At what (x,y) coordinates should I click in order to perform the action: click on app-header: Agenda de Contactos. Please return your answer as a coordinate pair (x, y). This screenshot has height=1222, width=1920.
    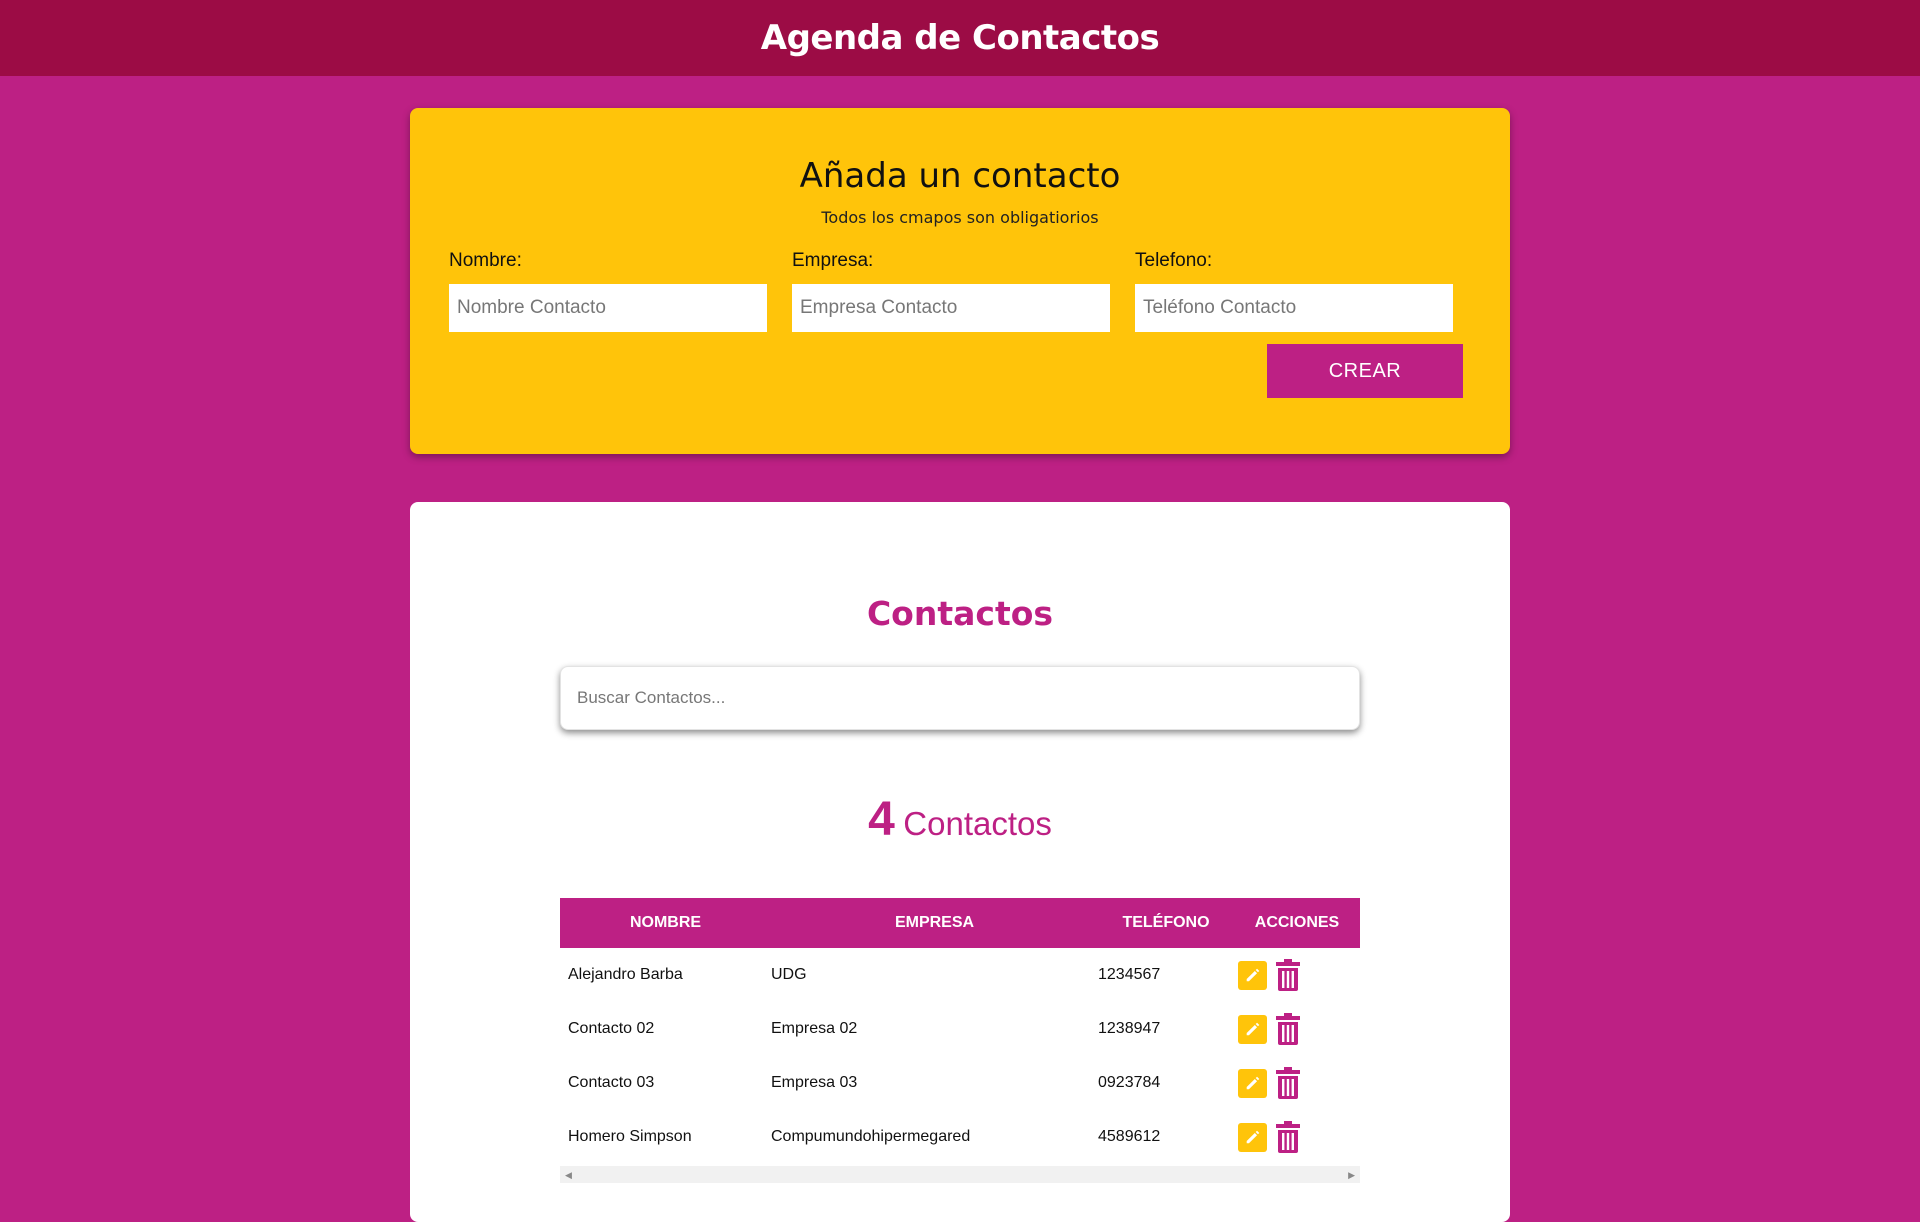
    Looking at the image, I should click on (960, 38).